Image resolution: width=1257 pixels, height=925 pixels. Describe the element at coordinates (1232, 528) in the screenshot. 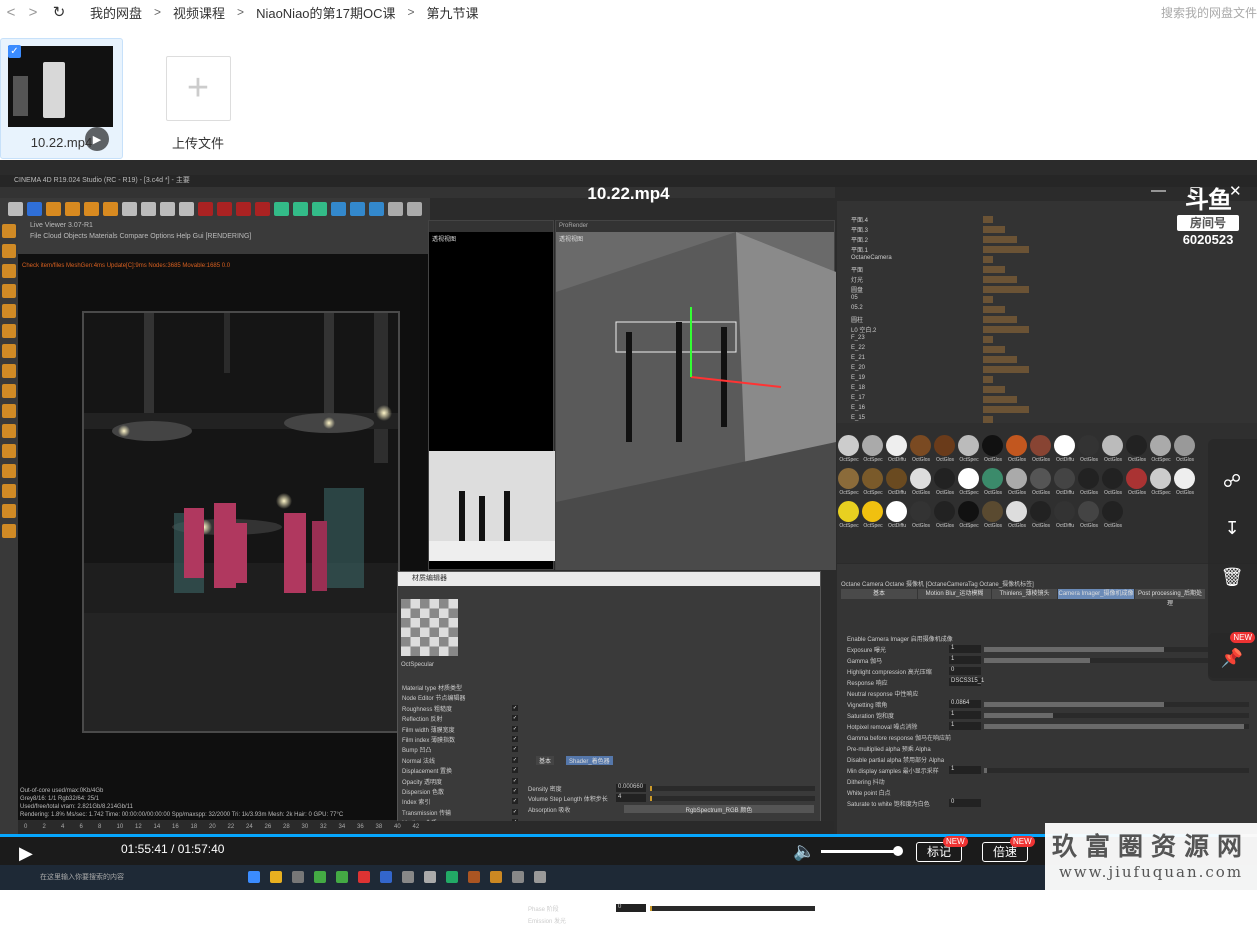

I see `download-icon: ↧` at that location.